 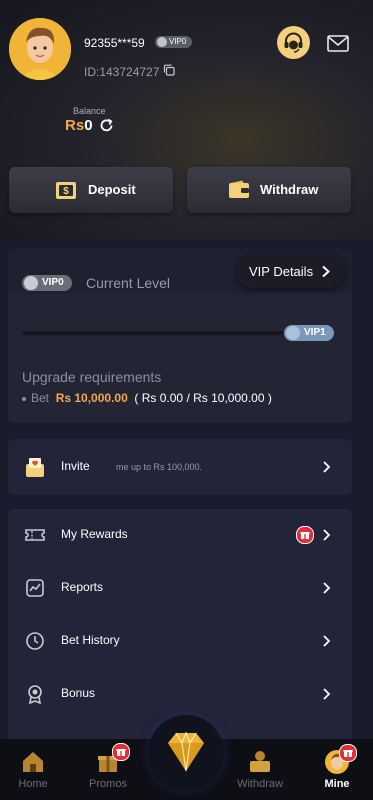 What do you see at coordinates (35, 588) in the screenshot?
I see `chart-icon` at bounding box center [35, 588].